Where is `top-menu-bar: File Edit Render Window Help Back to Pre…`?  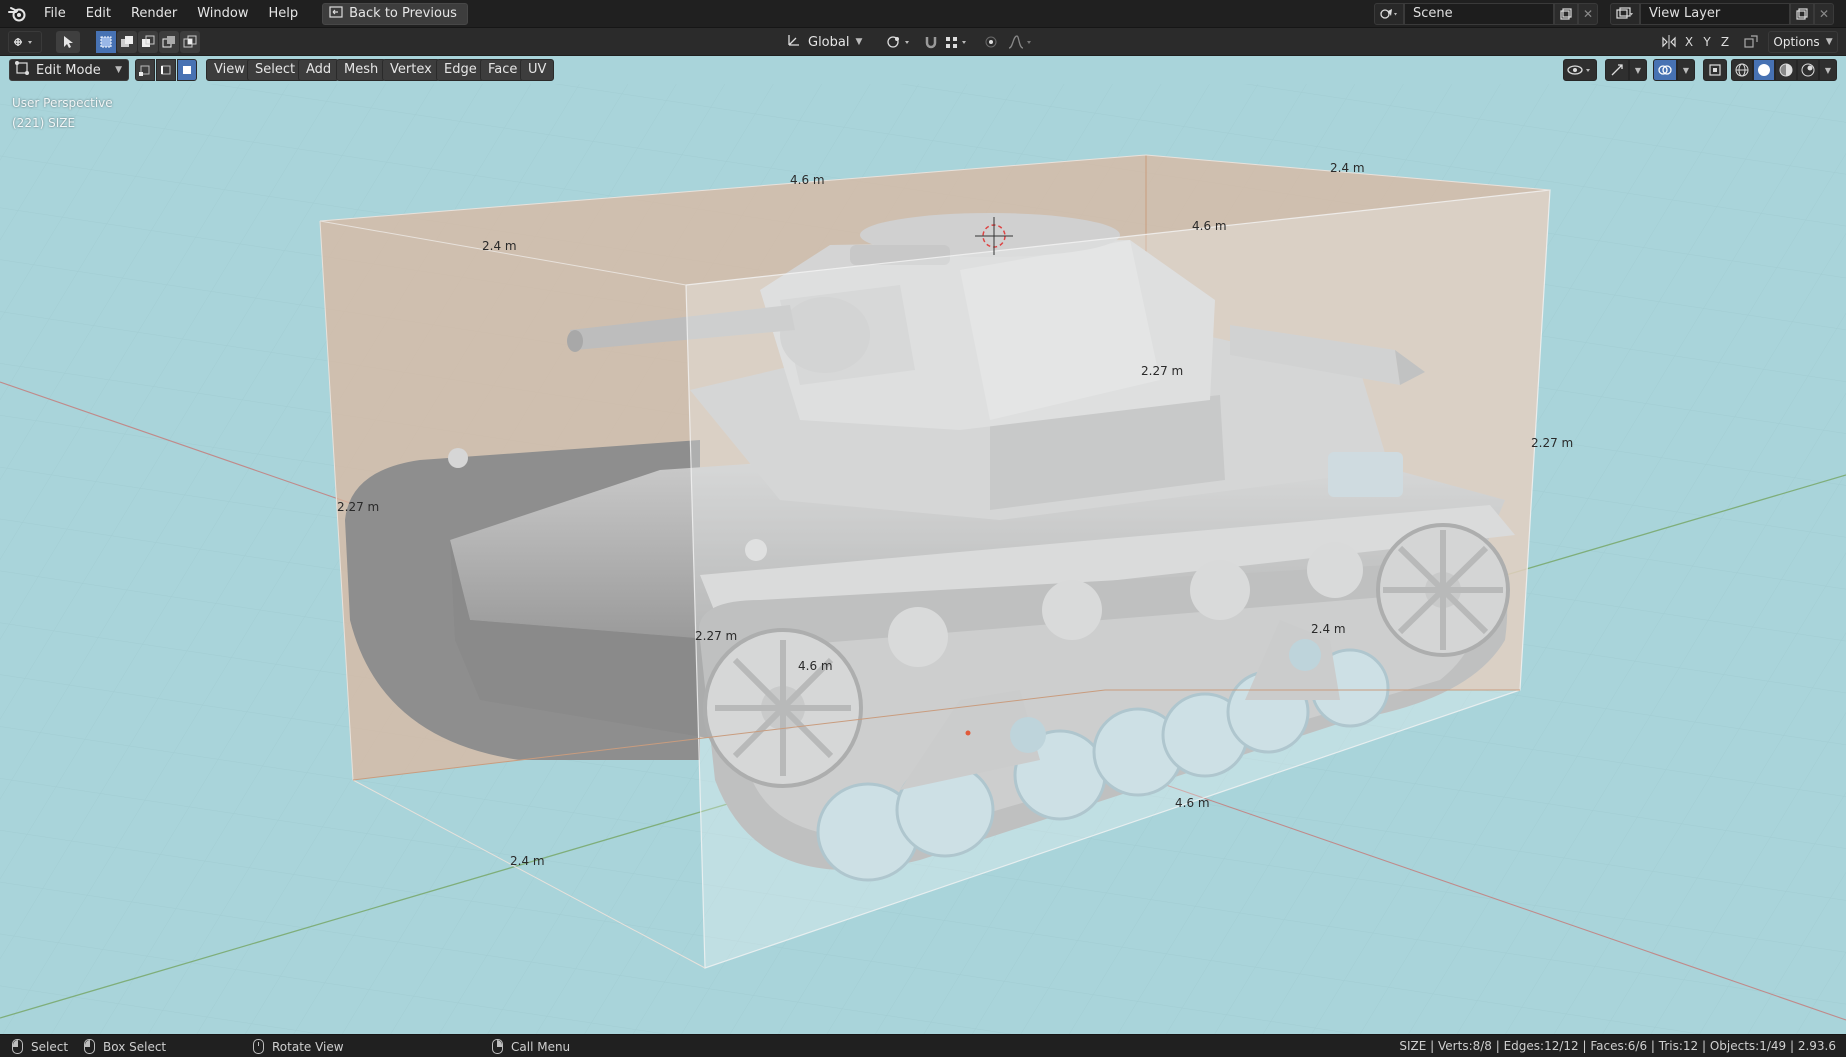 top-menu-bar: File Edit Render Window Help Back to Pre… is located at coordinates (923, 14).